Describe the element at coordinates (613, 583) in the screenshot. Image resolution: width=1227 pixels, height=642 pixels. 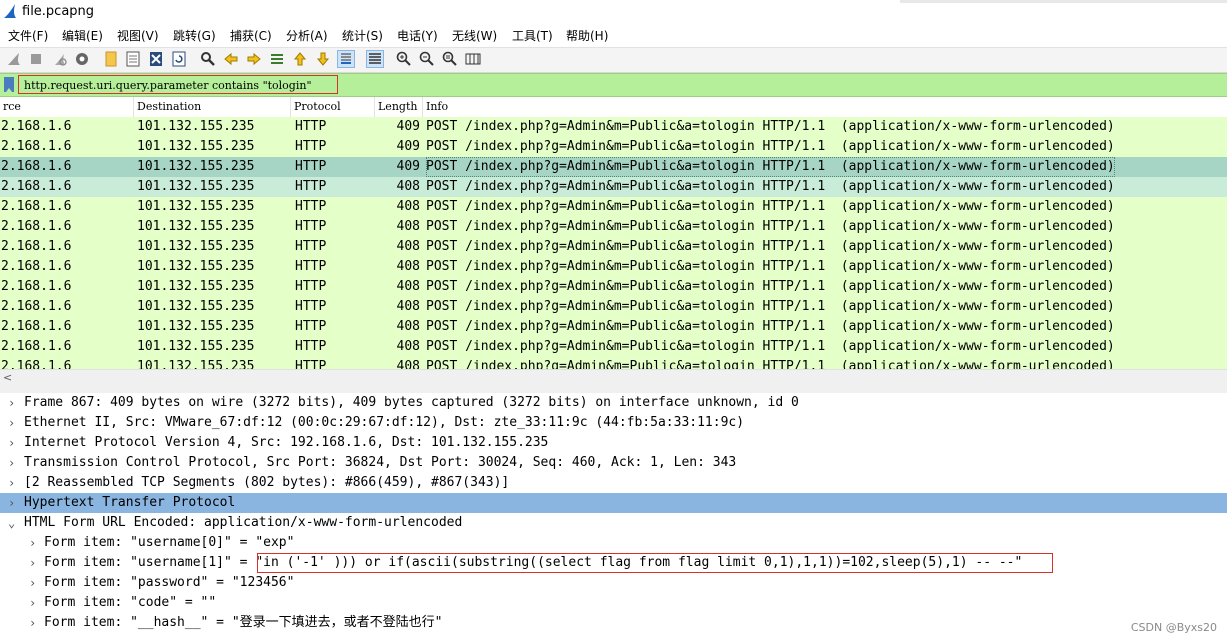
I see `details-tree-item: › Form item: "password" = "123456"` at that location.